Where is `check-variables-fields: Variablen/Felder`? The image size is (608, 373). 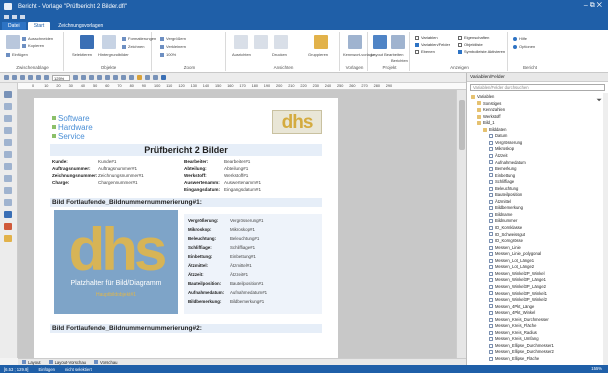
check-variables-fields: Variablen/Felder is located at coordinates (432, 44).